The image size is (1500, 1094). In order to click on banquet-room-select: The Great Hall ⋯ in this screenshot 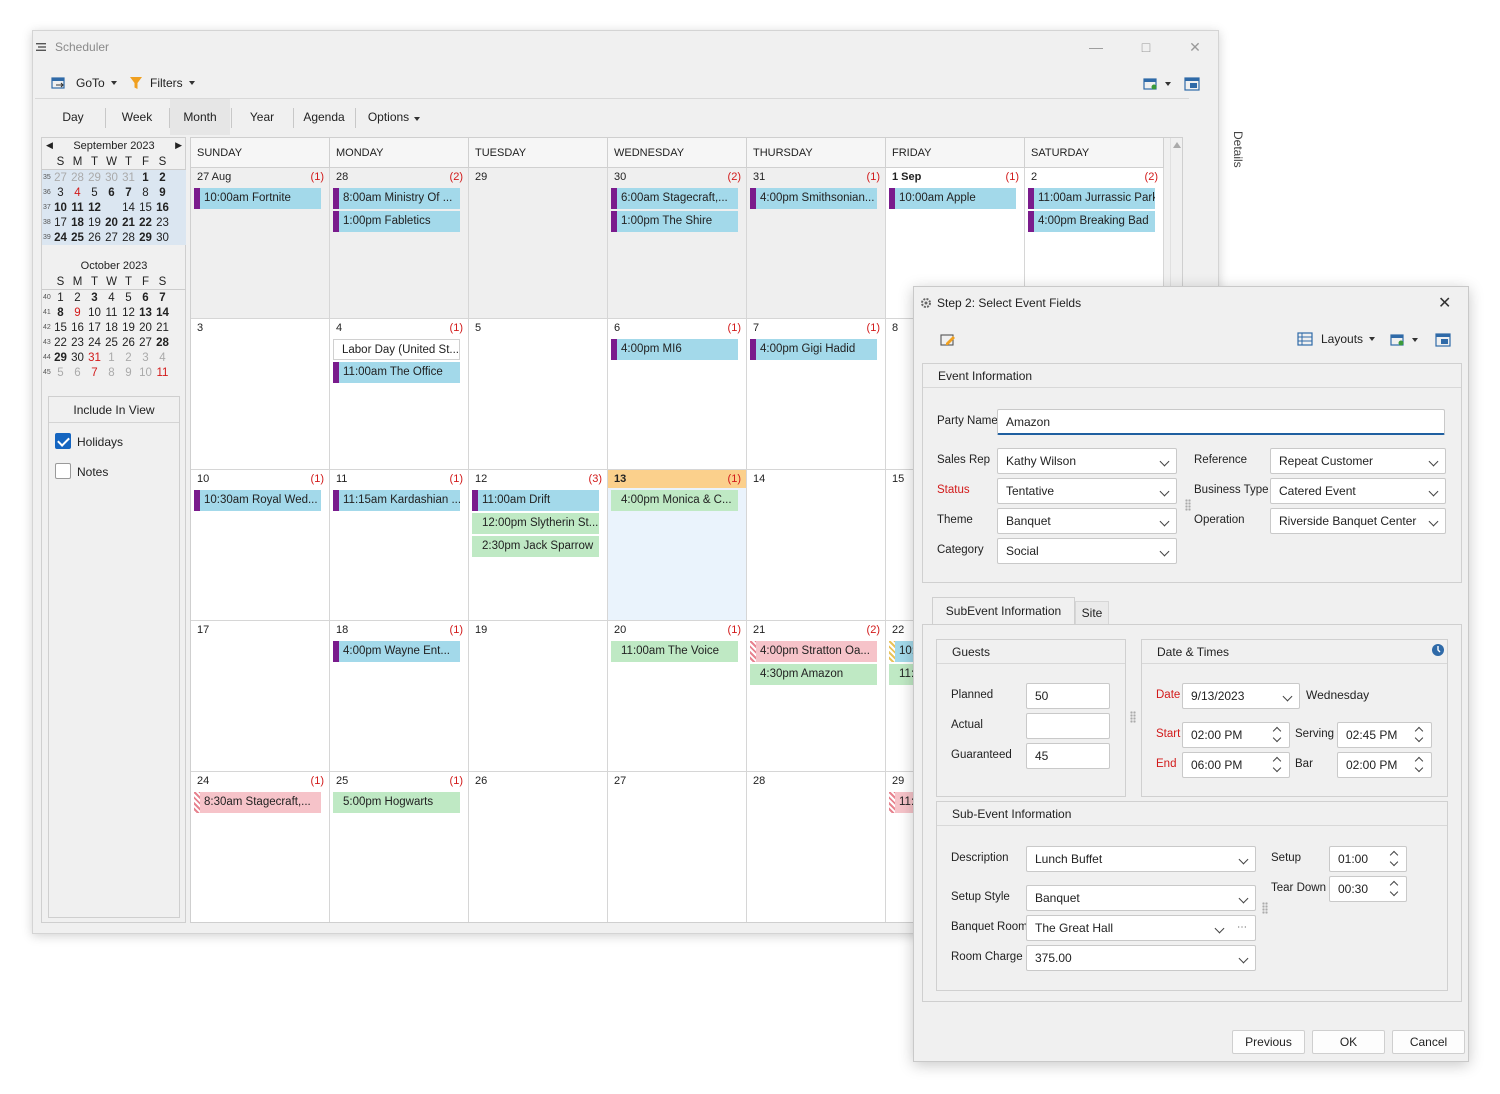, I will do `click(1141, 928)`.